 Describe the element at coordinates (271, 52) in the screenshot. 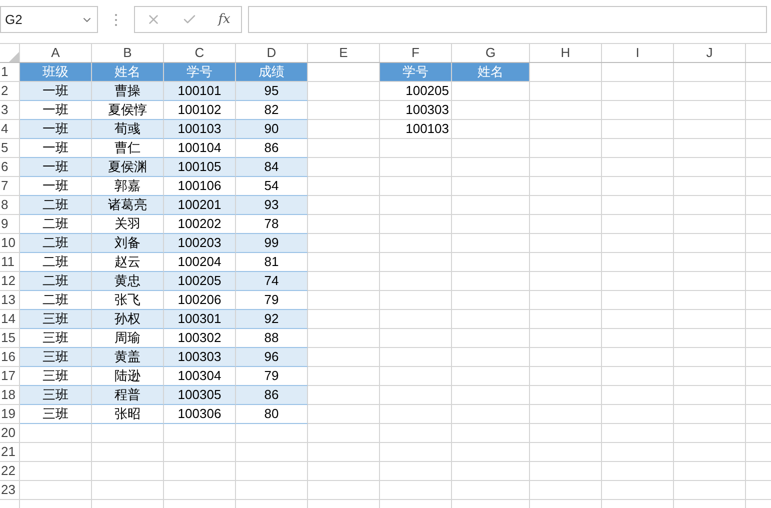

I see `column-header: D` at that location.